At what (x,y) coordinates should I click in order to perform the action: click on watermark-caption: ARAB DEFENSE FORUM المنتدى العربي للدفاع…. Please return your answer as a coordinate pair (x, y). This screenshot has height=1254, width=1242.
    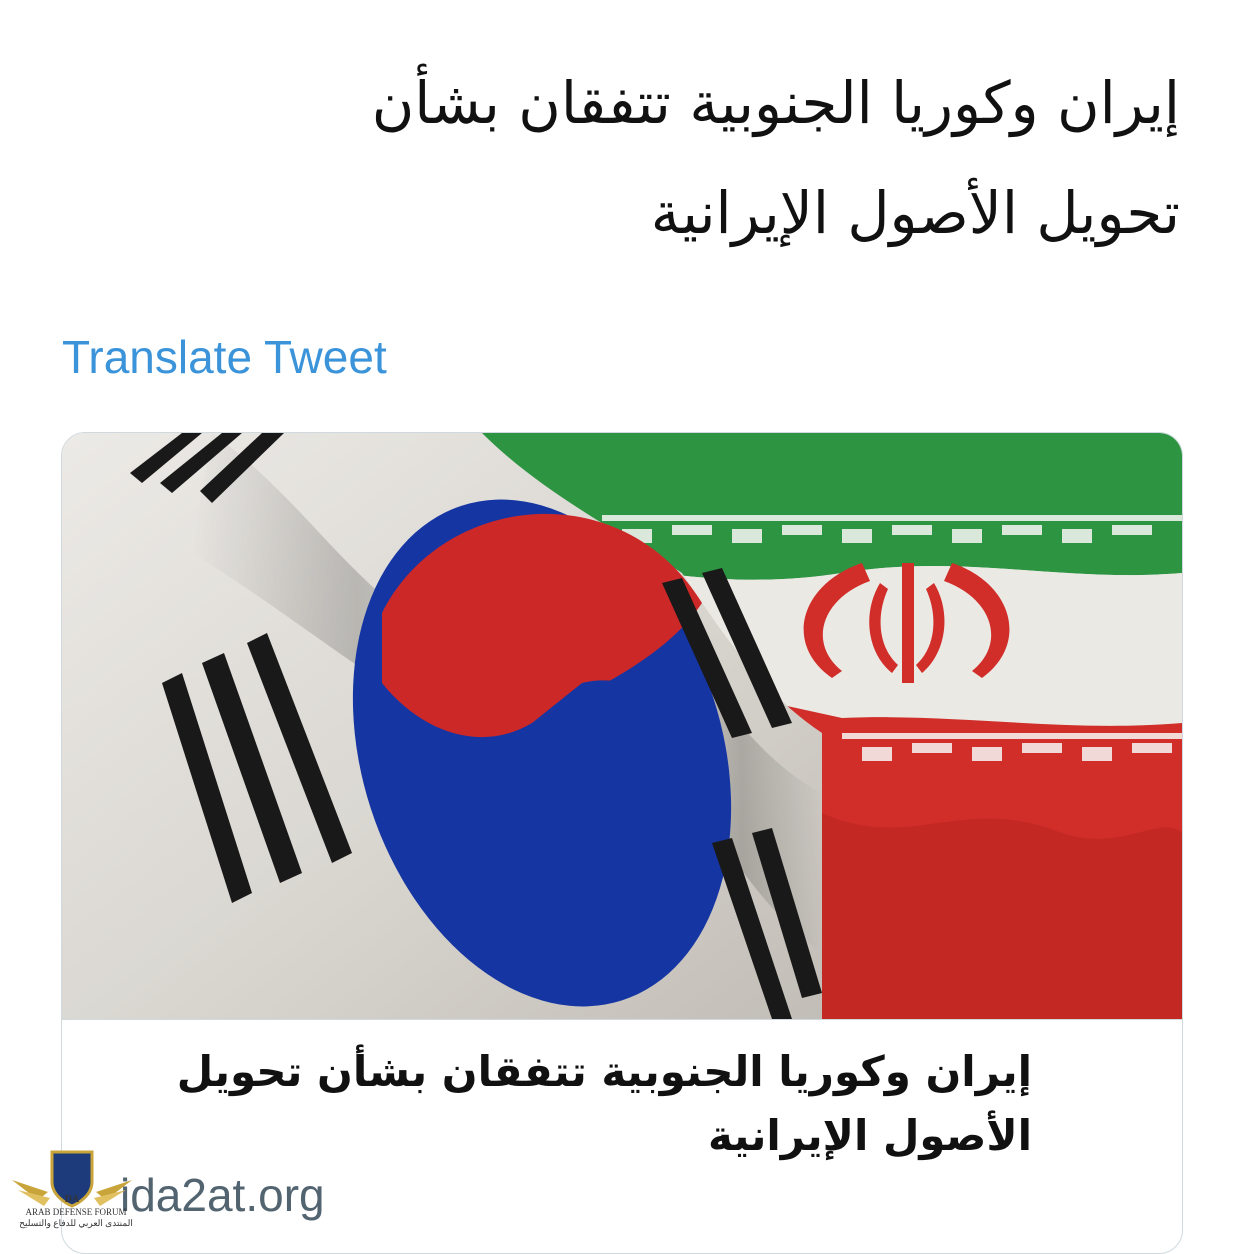
    Looking at the image, I should click on (76, 1218).